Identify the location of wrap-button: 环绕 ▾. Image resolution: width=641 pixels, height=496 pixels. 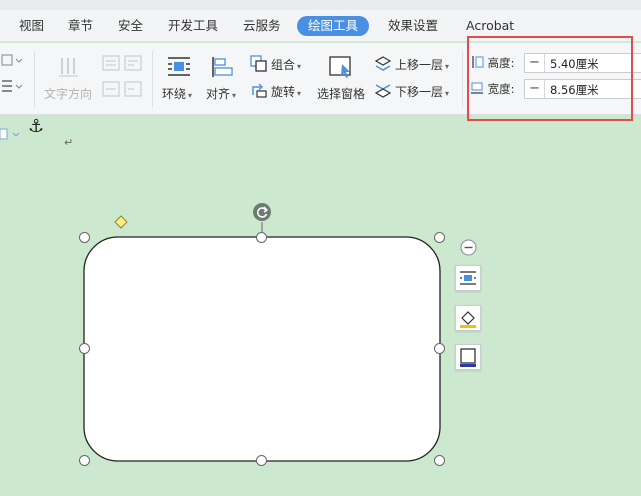
(177, 93).